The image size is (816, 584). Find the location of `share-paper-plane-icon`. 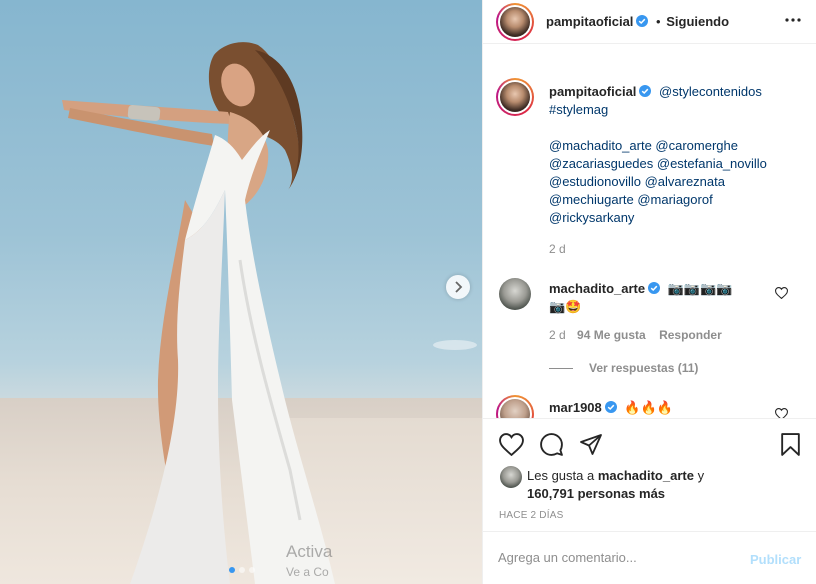

share-paper-plane-icon is located at coordinates (591, 444).